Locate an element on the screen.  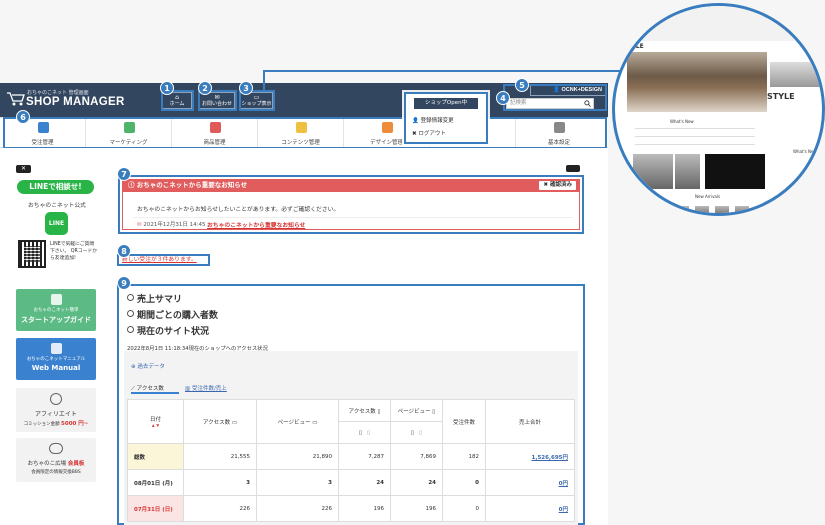
step-badge-8: 8 is located at coordinates (124, 251).